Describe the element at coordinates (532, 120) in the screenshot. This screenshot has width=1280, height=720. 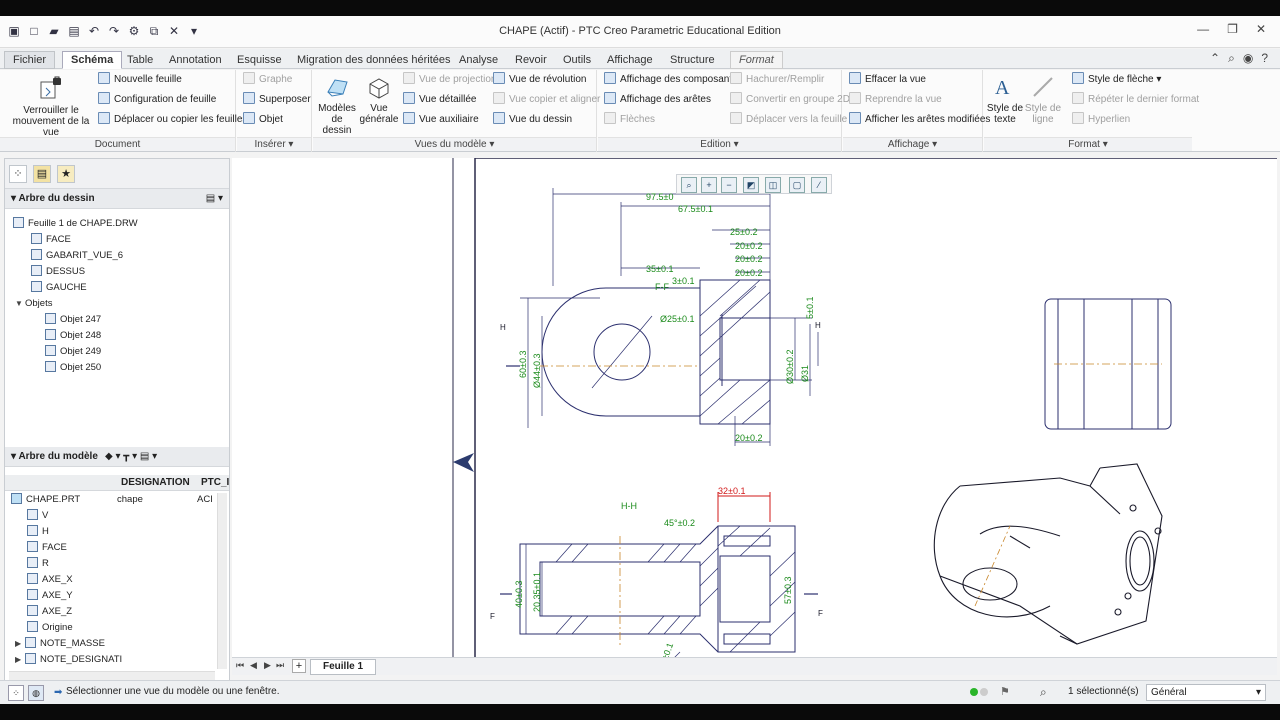
I see `drawing-view-button: Vue du dessin` at that location.